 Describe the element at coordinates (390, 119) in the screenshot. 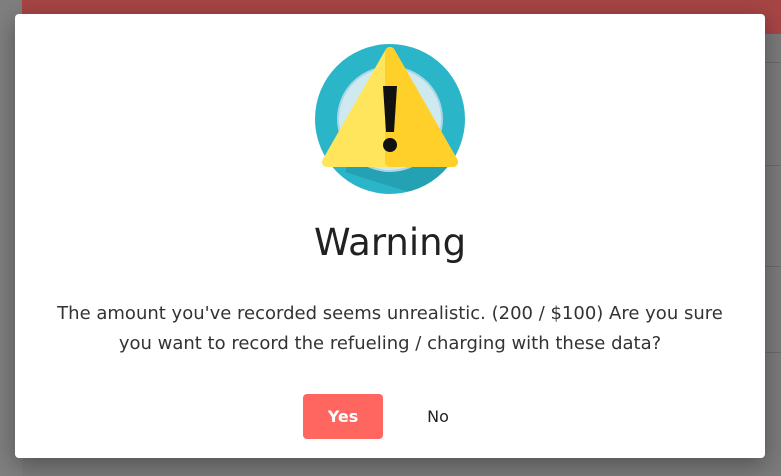

I see `warning-icon` at that location.